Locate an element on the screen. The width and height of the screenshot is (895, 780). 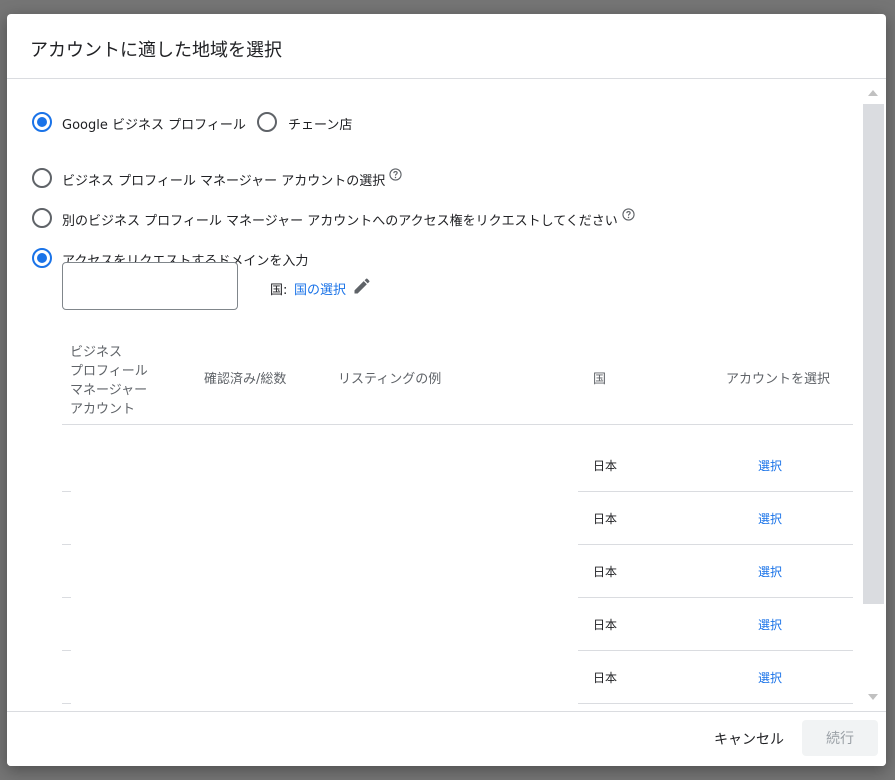
scrollbar-thumb is located at coordinates (873, 354).